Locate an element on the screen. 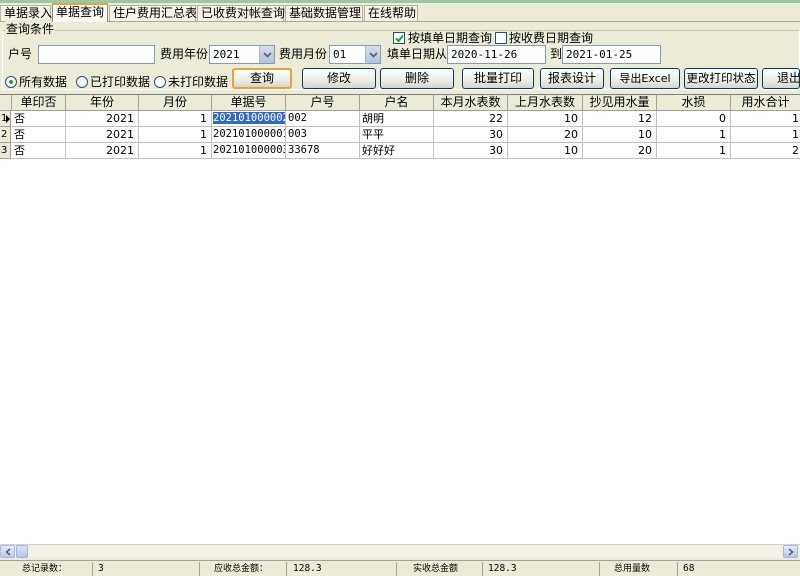 Image resolution: width=800 pixels, height=576 pixels. col-printed: 单印否 is located at coordinates (39, 103).